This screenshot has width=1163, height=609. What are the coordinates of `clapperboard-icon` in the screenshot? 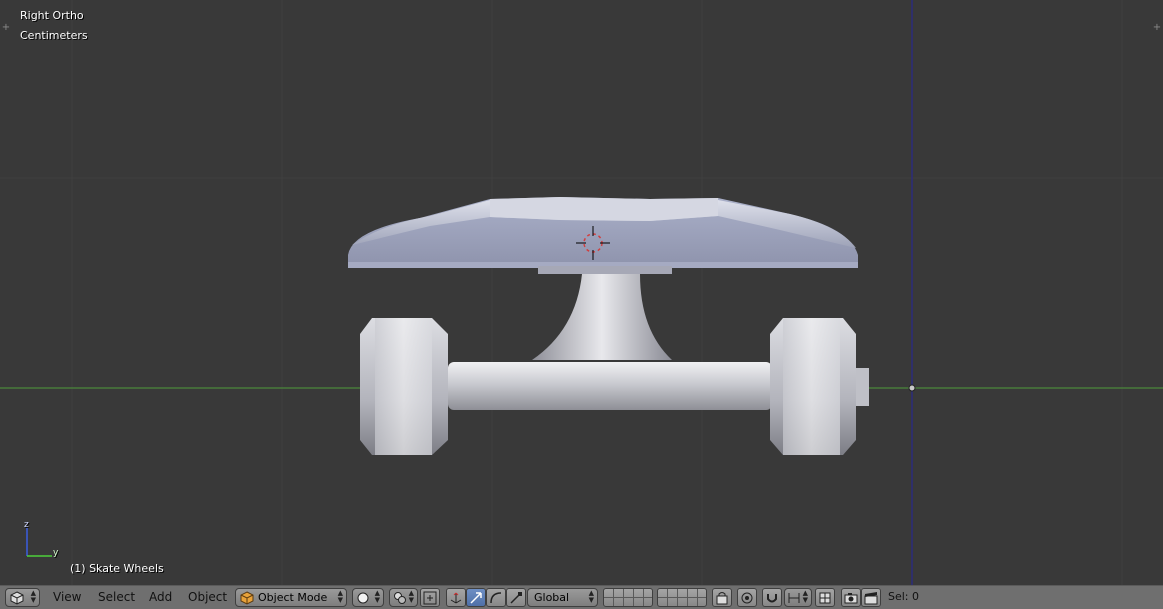 It's located at (871, 598).